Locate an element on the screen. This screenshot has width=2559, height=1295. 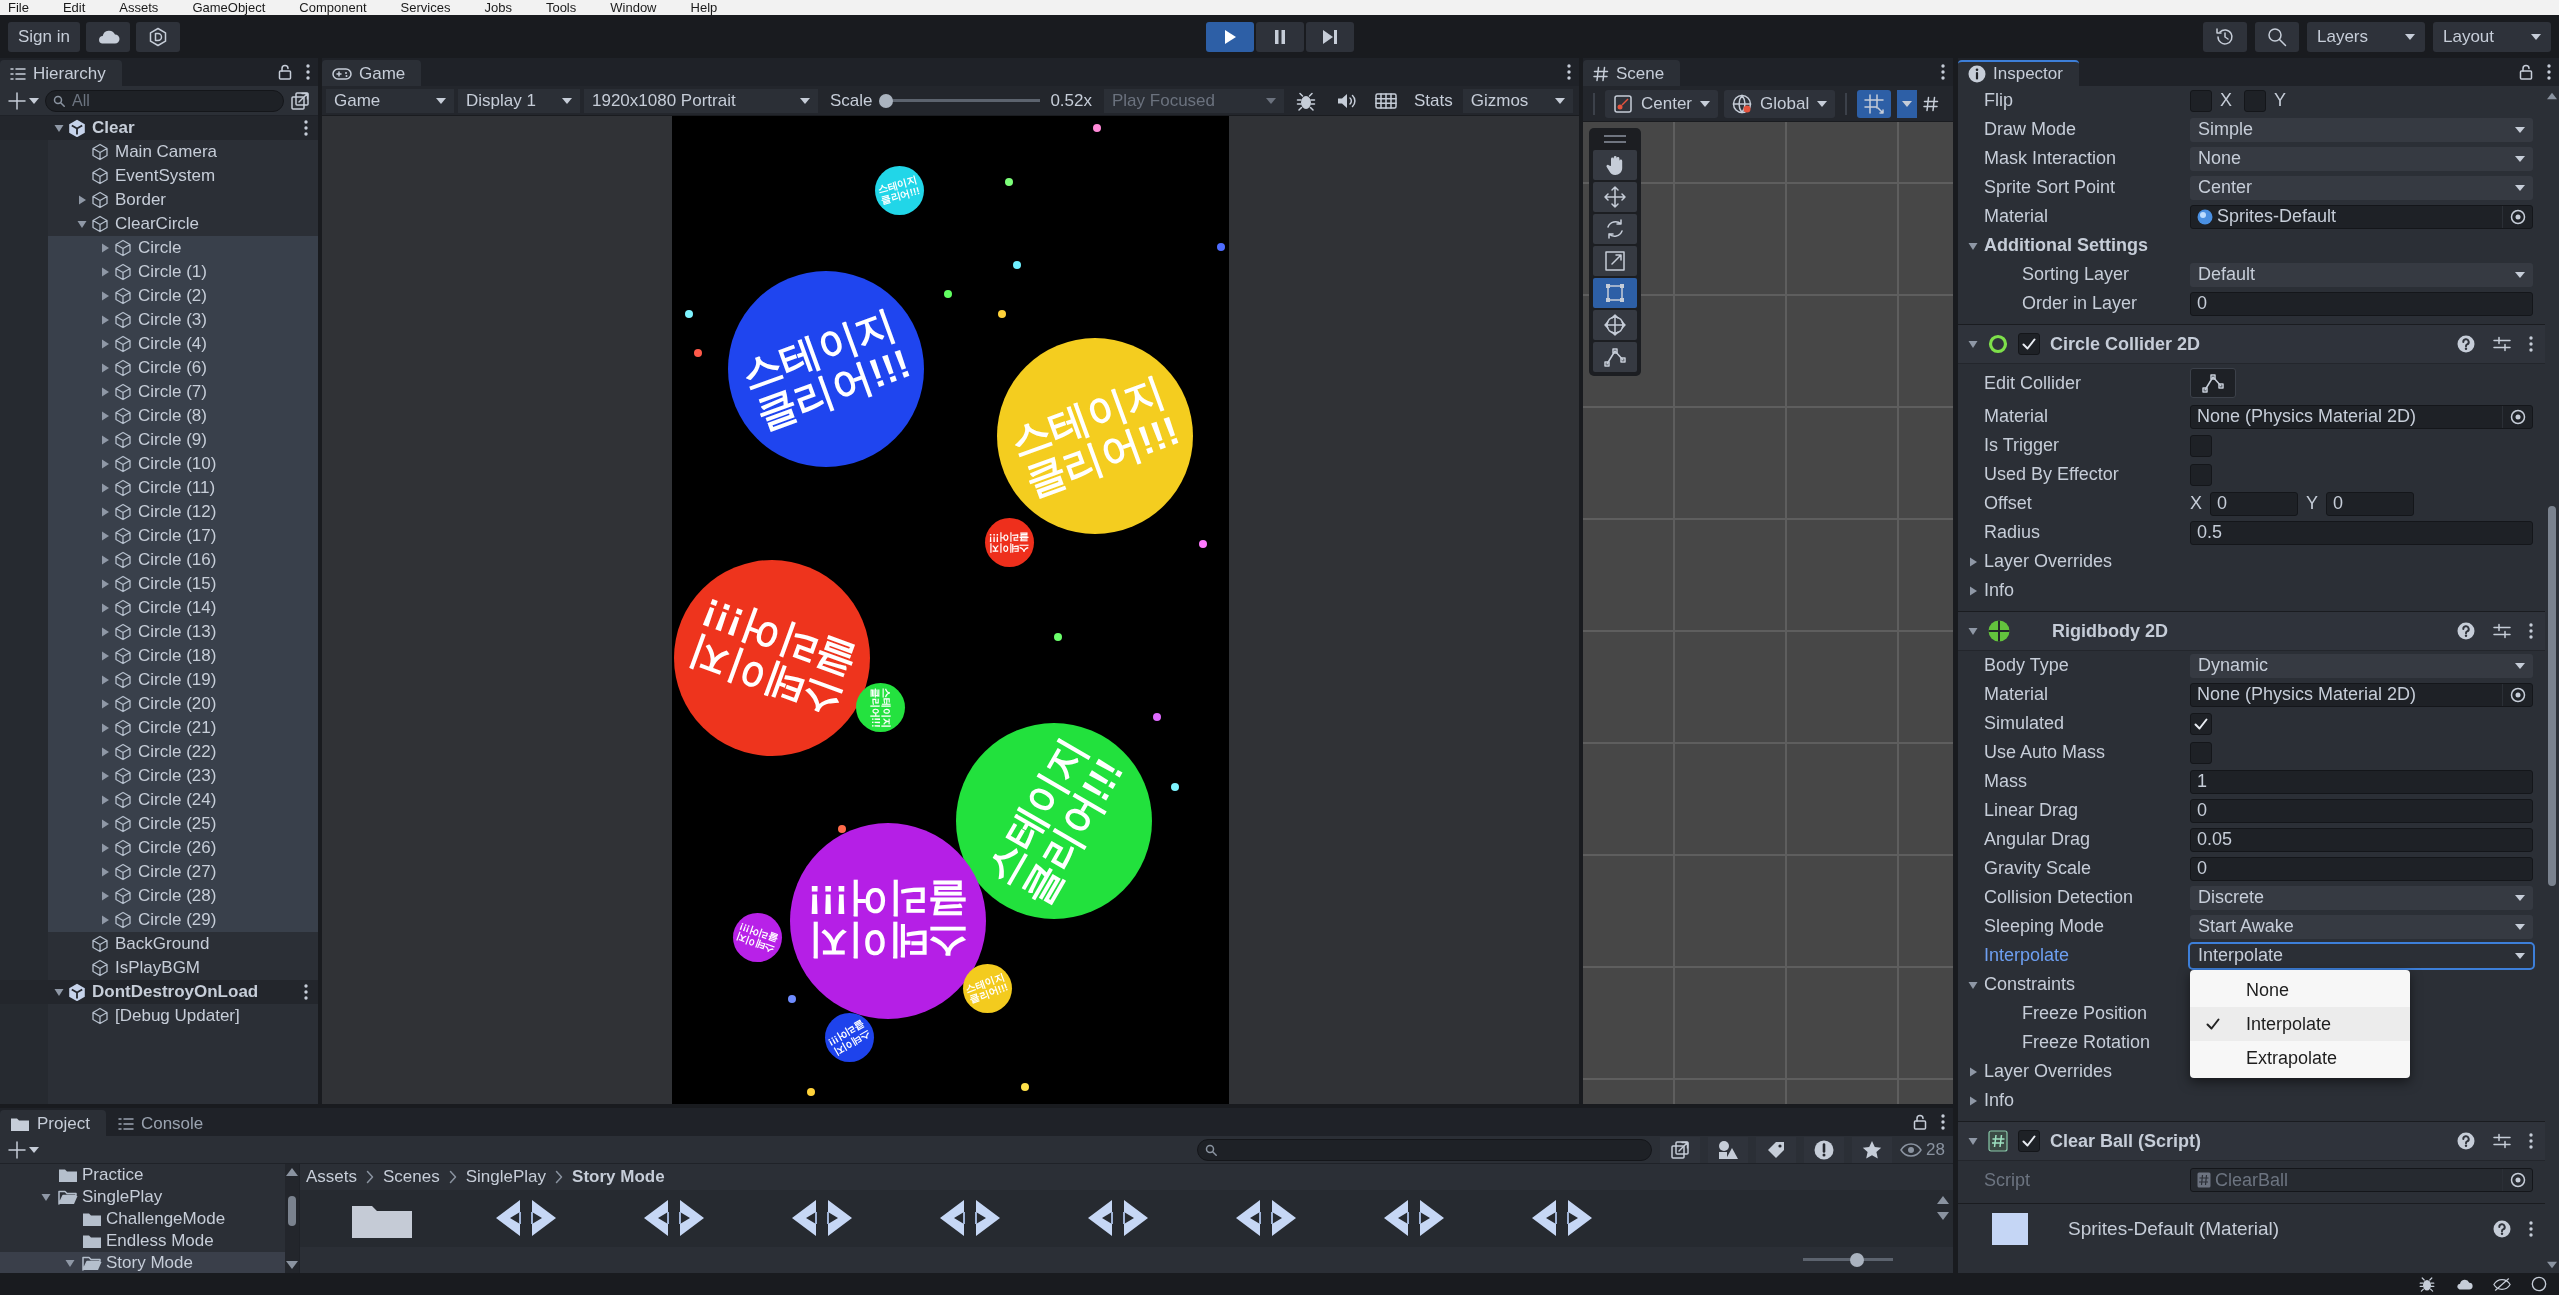
gizmos-dropdown: Gizmos is located at coordinates (1517, 100).